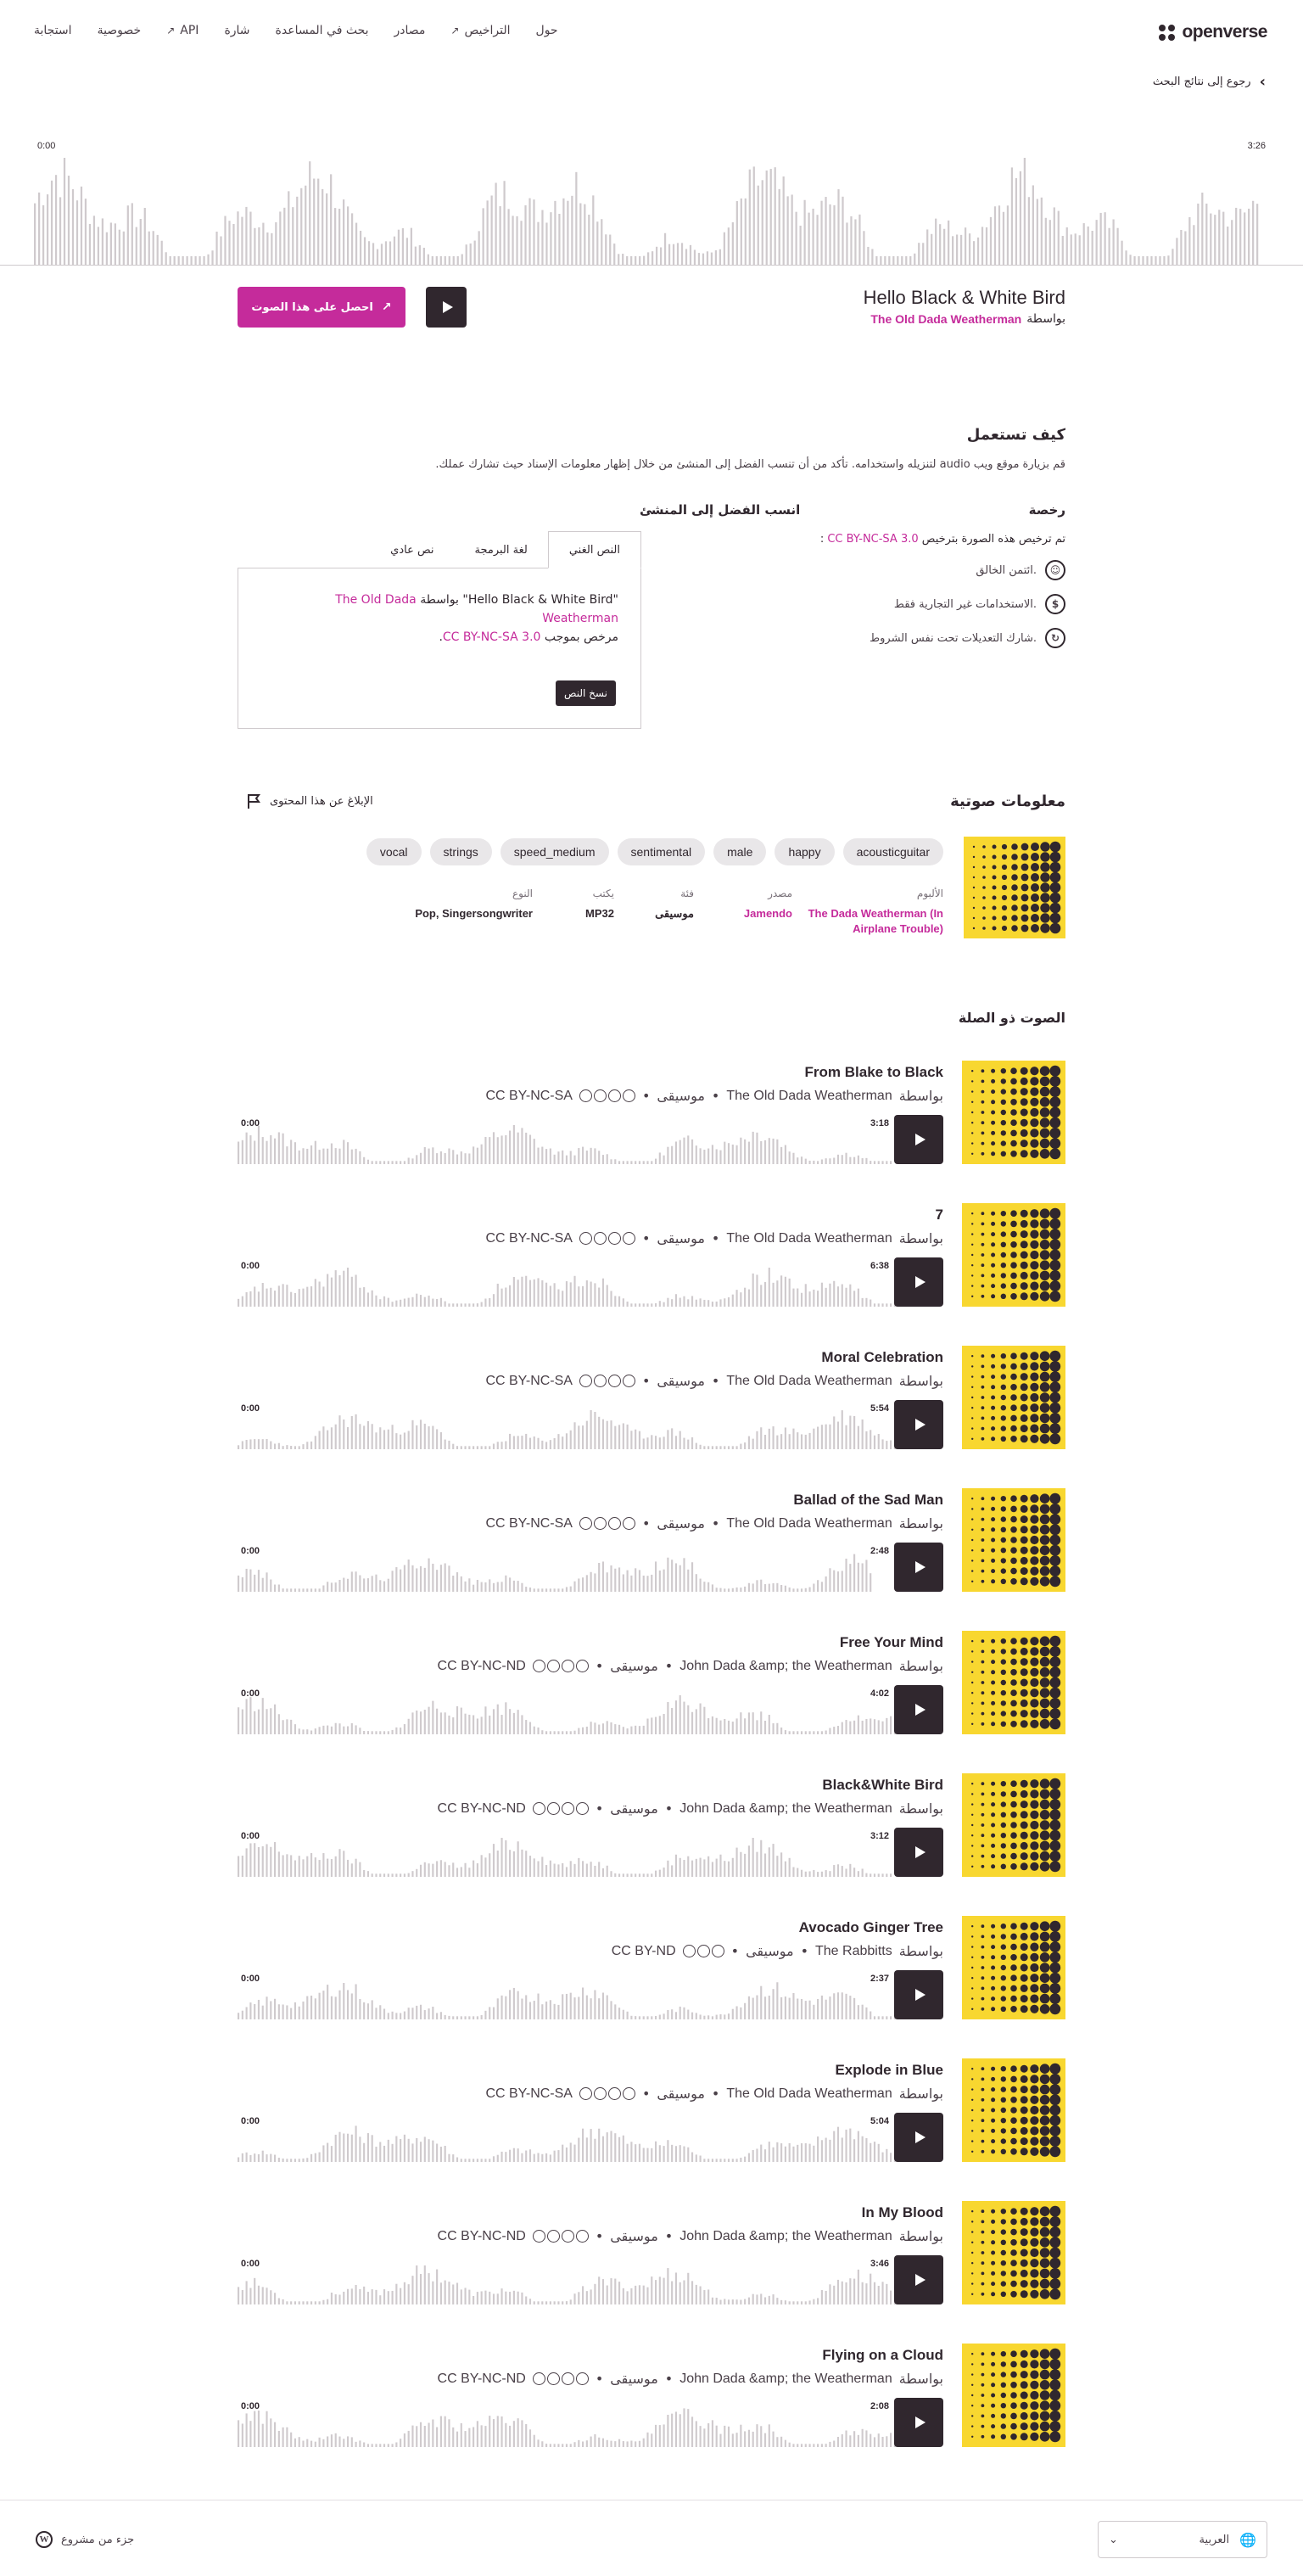 The width and height of the screenshot is (1303, 2576). What do you see at coordinates (237, 30) in the screenshot?
I see `nav-item: شارة` at bounding box center [237, 30].